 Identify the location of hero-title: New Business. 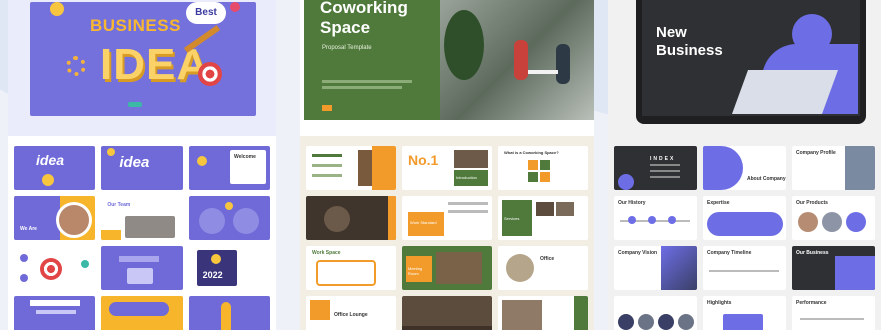
(689, 41).